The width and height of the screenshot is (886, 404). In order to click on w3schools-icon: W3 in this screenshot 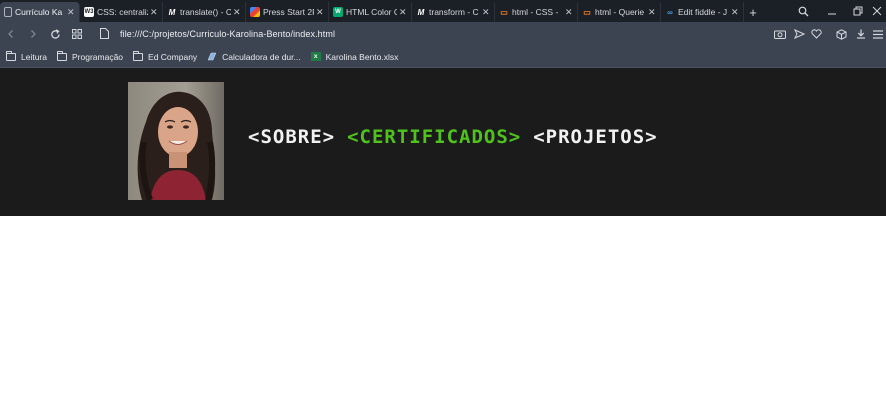, I will do `click(89, 12)`.